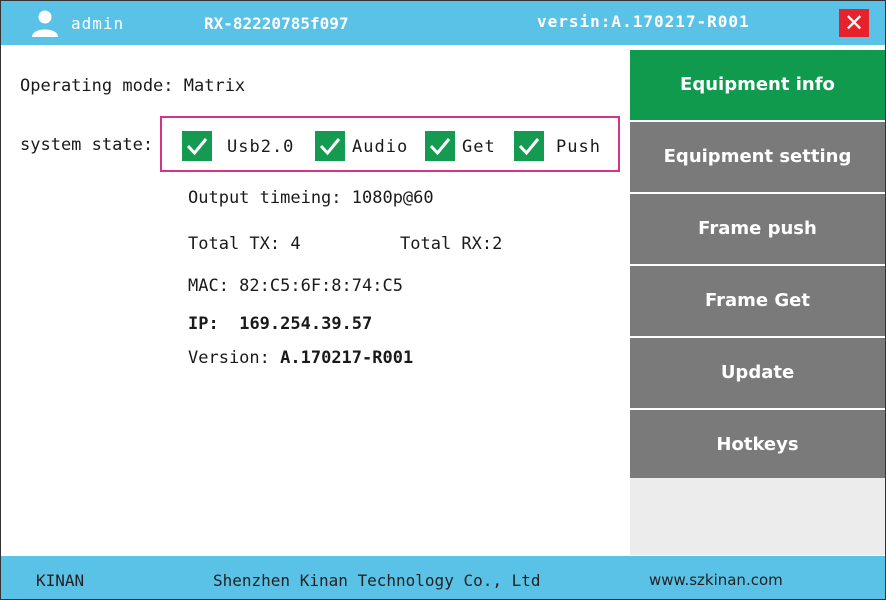 This screenshot has width=886, height=600. I want to click on menu-hotkeys: Hotkeys, so click(757, 445).